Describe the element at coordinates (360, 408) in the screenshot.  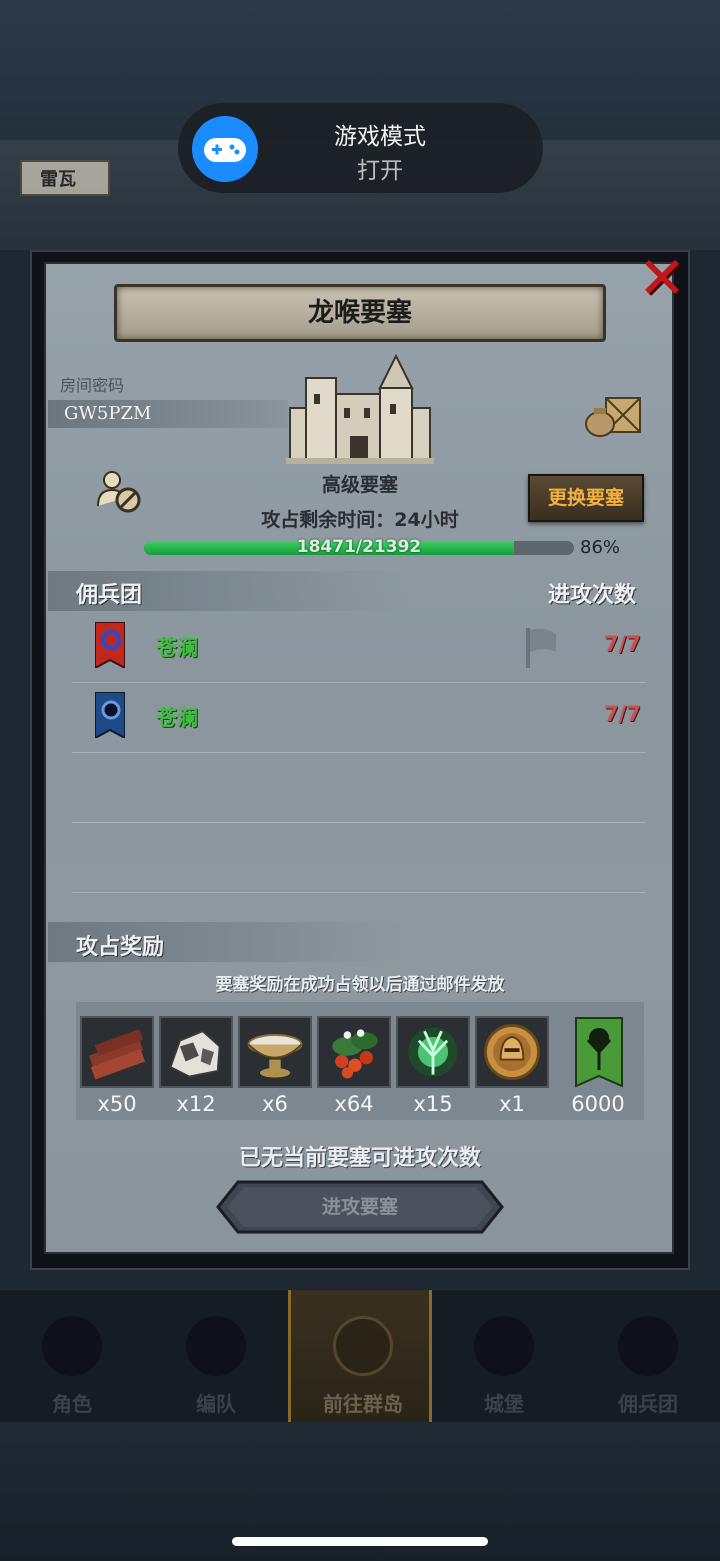
I see `fortress-castle-icon` at that location.